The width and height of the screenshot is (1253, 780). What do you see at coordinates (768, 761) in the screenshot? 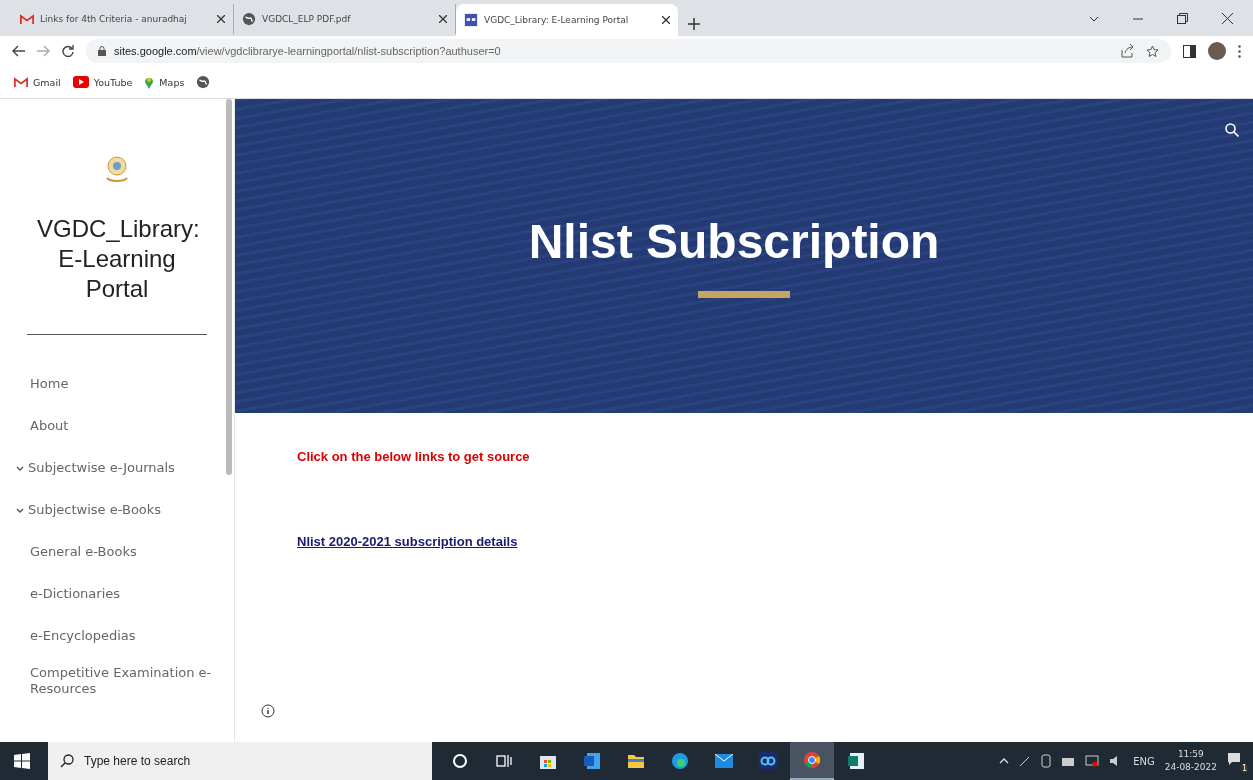
I see `app-icon` at bounding box center [768, 761].